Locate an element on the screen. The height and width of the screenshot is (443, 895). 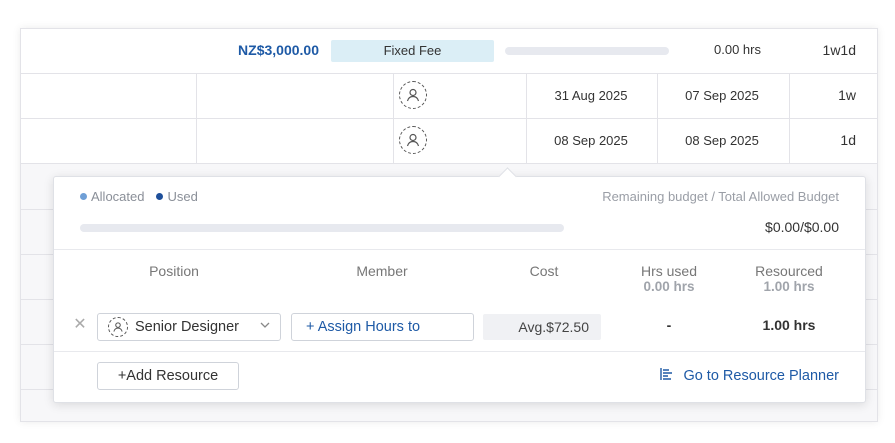
used-dot-icon is located at coordinates (160, 196).